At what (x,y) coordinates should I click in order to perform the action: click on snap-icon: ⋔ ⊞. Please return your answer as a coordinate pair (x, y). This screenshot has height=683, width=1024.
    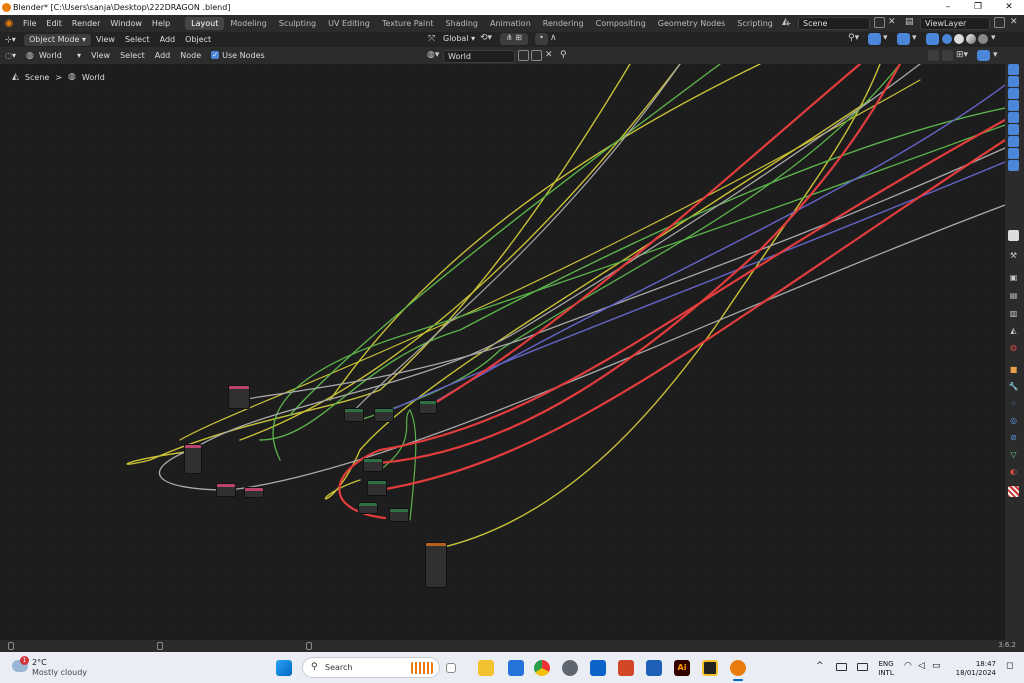
    Looking at the image, I should click on (514, 39).